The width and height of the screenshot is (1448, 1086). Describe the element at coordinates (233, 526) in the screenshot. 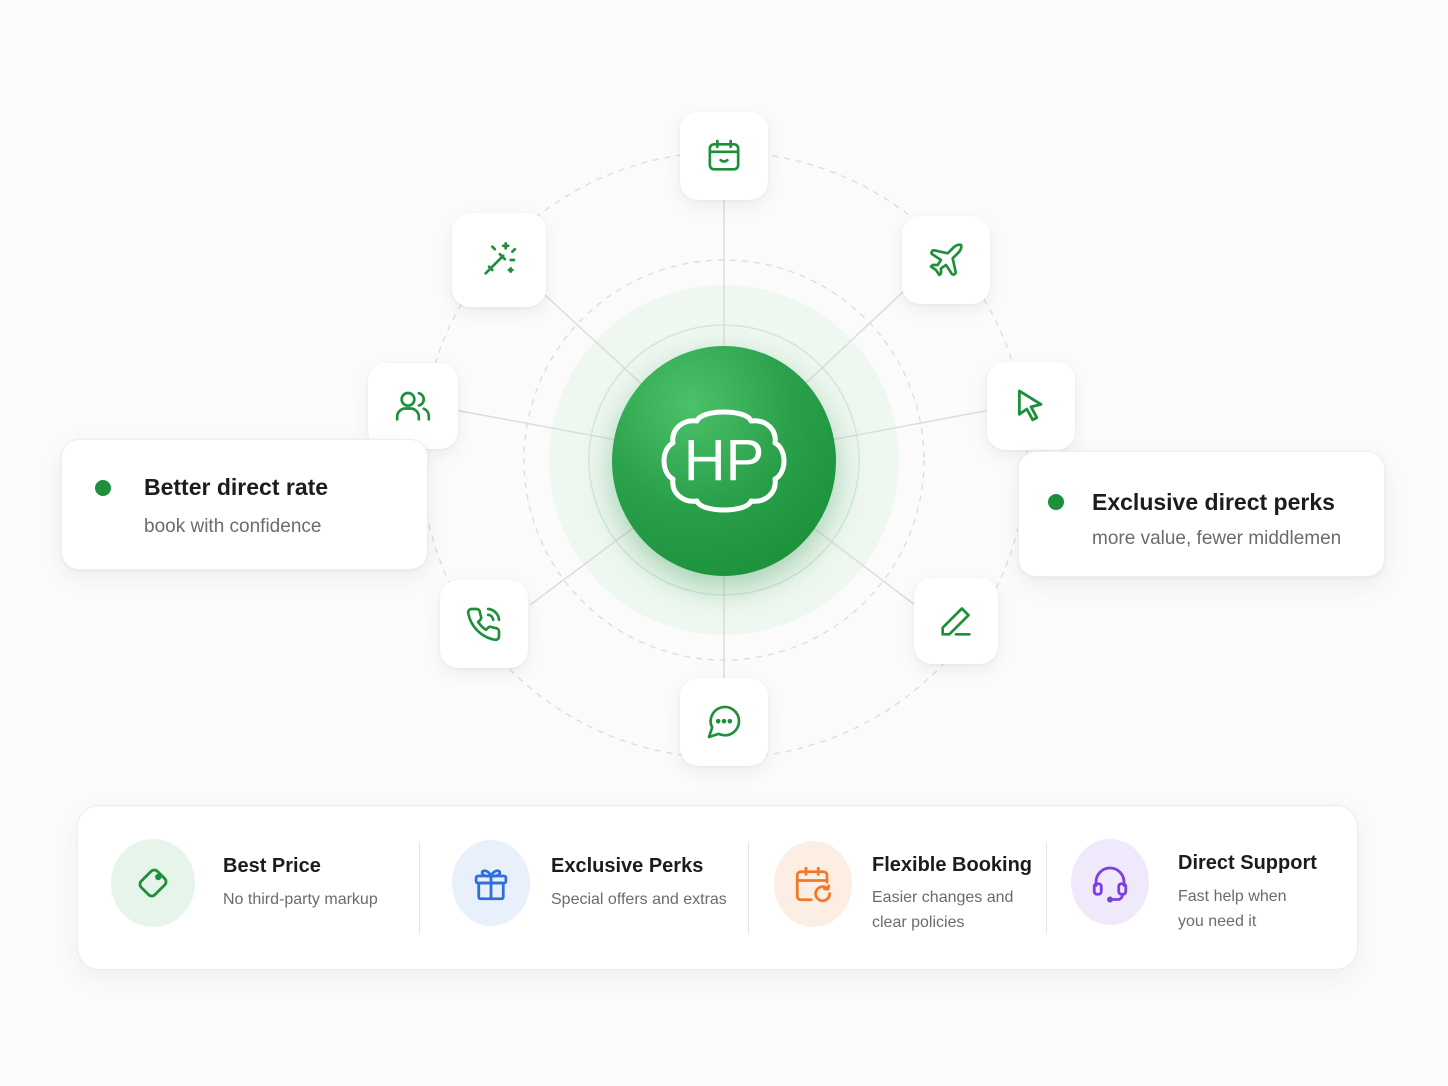

I see `callout-subtitle: book with confidence` at that location.